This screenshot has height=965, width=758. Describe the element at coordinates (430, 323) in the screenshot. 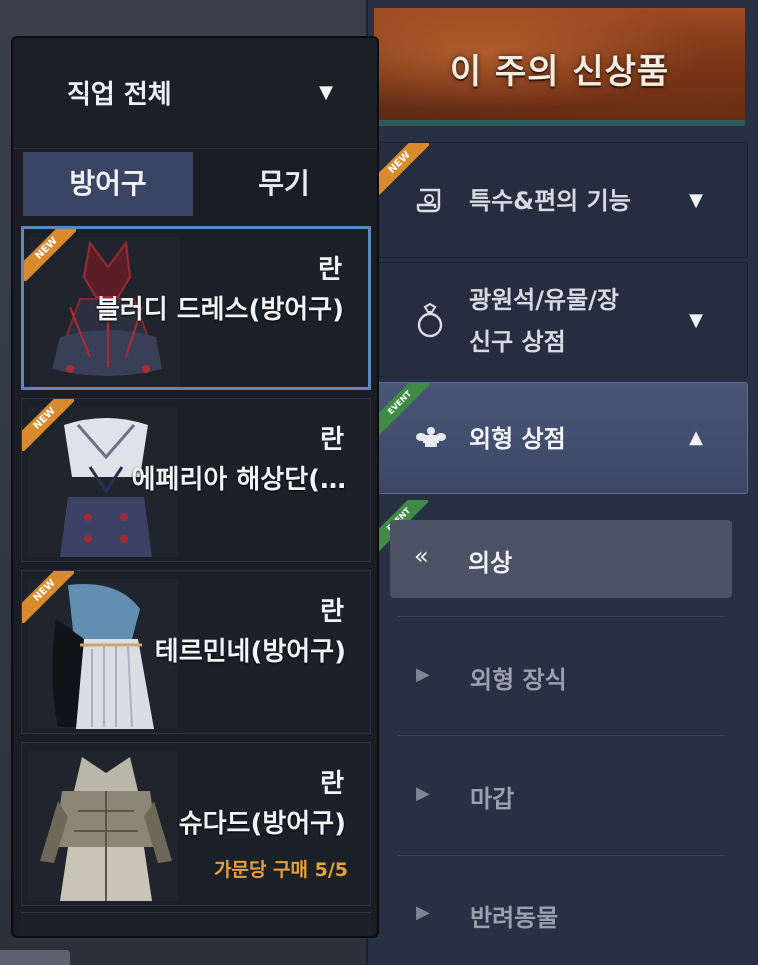

I see `ring-icon` at that location.